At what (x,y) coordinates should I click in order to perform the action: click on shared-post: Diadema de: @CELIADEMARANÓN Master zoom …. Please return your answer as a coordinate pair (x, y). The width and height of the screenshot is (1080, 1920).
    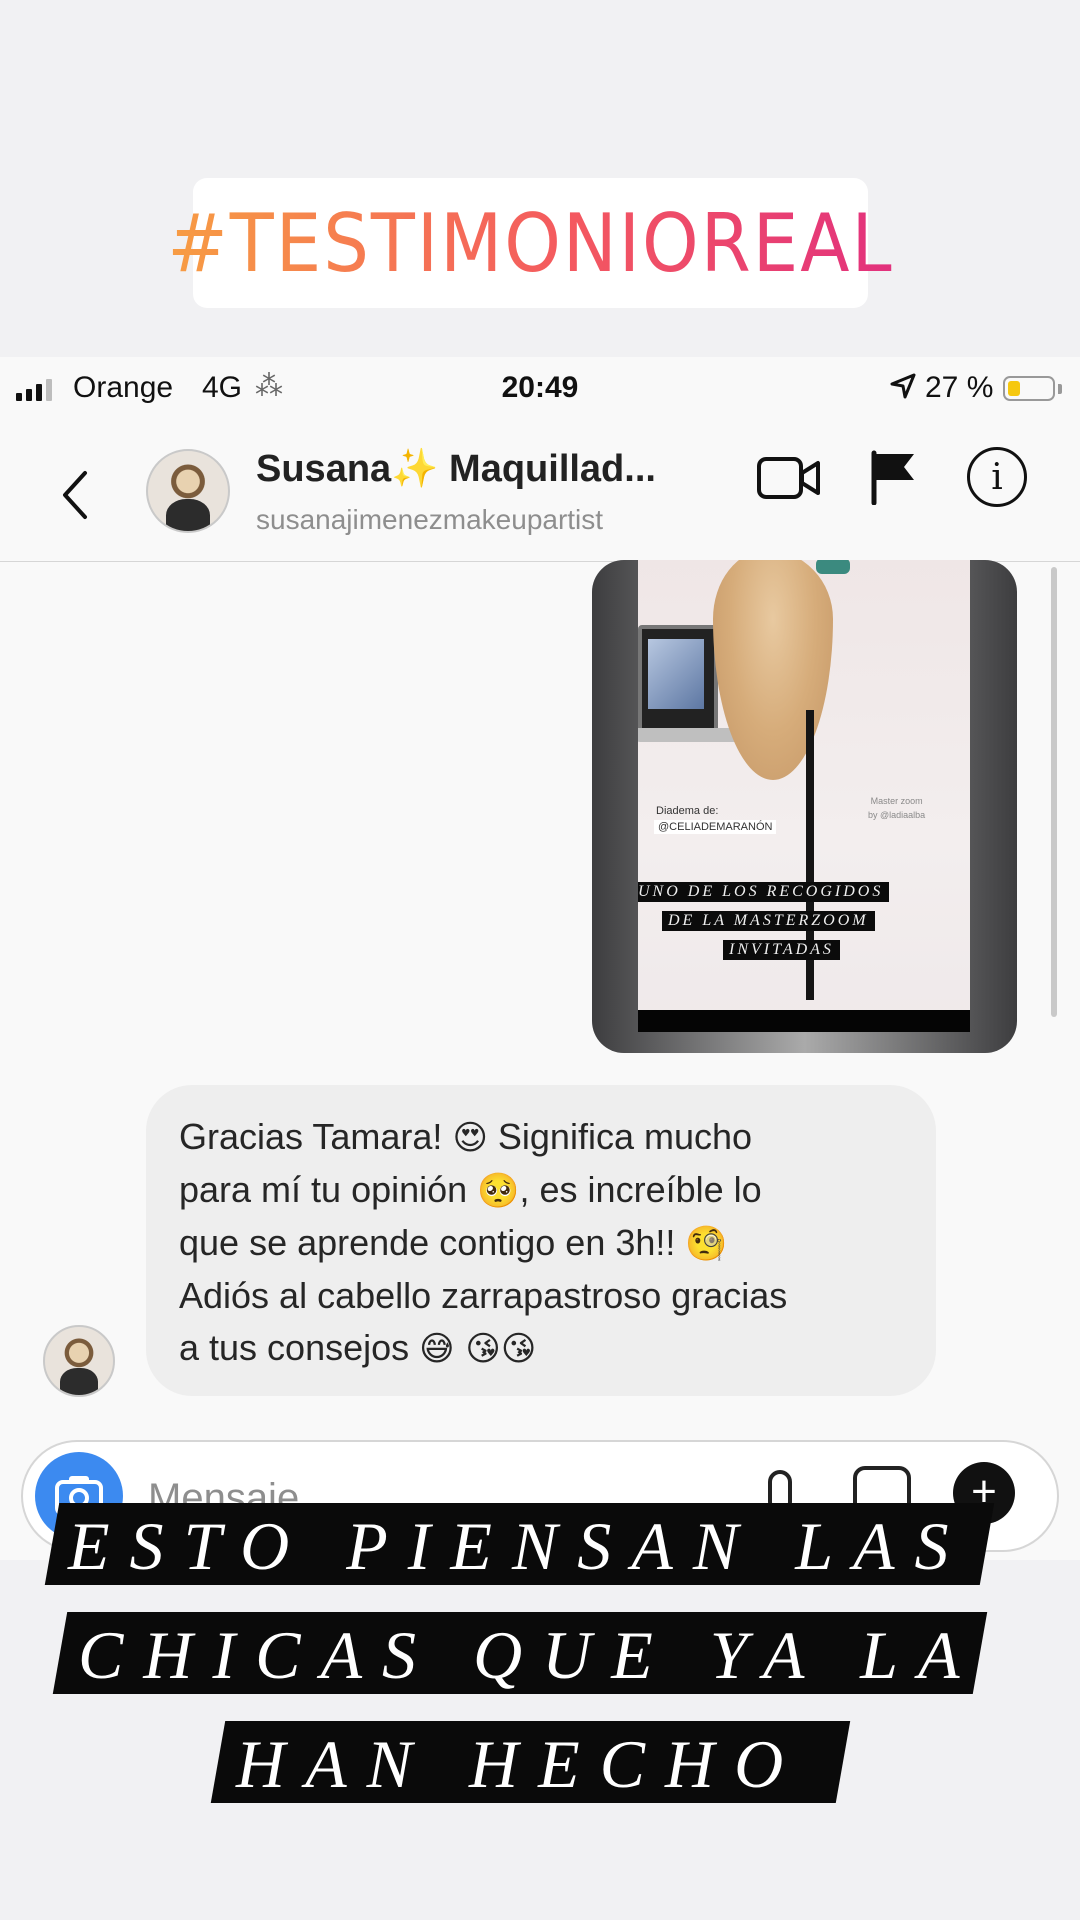
    Looking at the image, I should click on (804, 806).